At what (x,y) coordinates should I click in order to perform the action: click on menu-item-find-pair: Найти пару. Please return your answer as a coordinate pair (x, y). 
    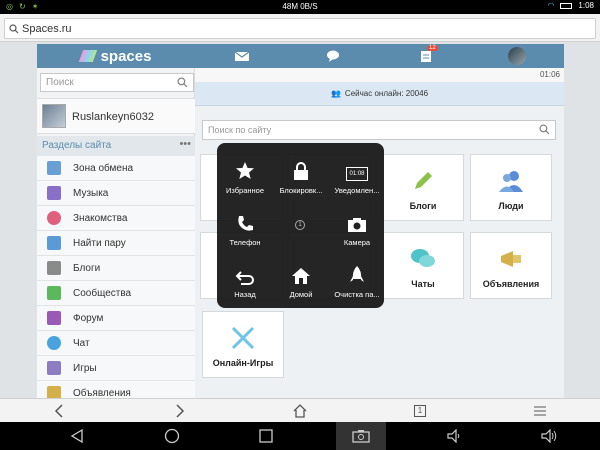
    Looking at the image, I should click on (116, 243).